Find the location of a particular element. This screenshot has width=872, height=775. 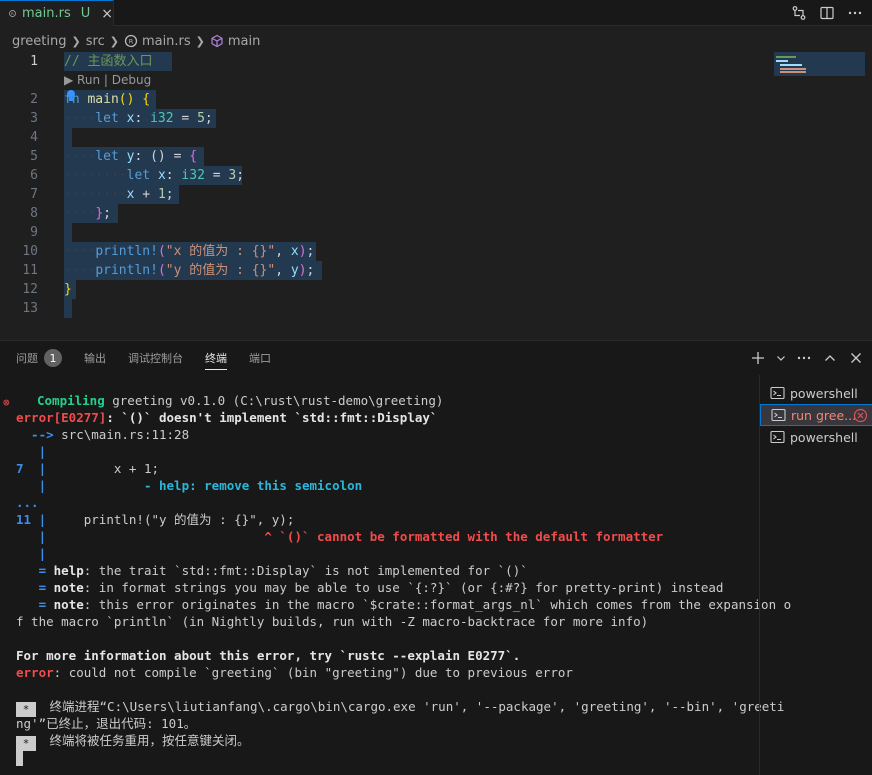

help-keyword: help is located at coordinates (68, 570).